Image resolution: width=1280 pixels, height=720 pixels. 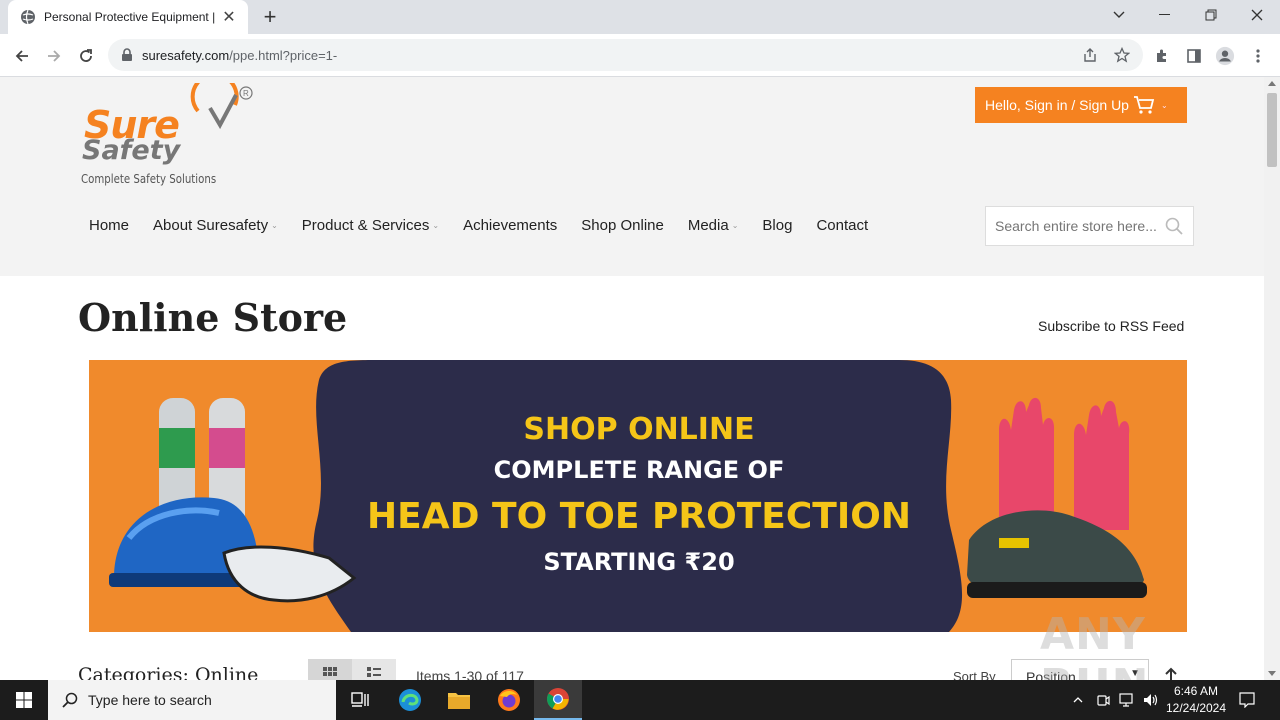 I want to click on taskbar-search: Type here to search, so click(x=192, y=700).